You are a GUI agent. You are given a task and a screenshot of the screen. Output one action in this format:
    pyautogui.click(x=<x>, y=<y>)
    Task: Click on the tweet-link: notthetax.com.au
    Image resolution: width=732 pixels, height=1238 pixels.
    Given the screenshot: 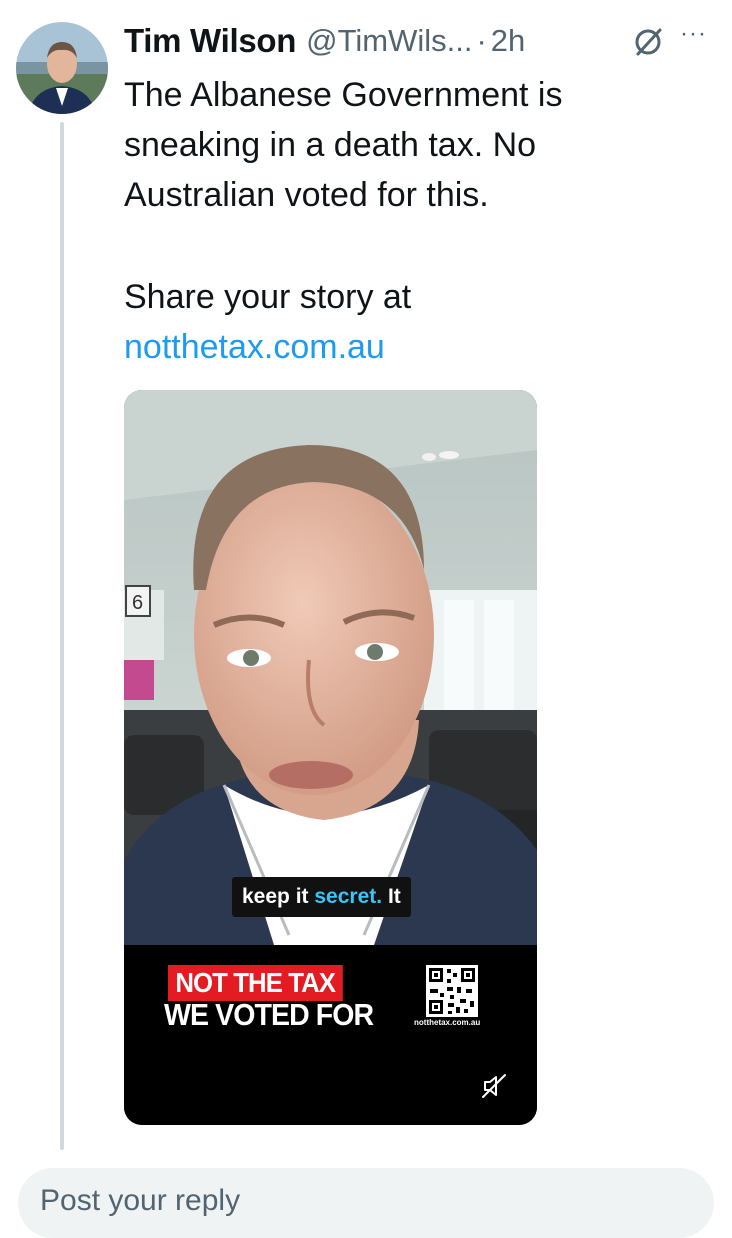 What is the action you would take?
    pyautogui.click(x=254, y=347)
    